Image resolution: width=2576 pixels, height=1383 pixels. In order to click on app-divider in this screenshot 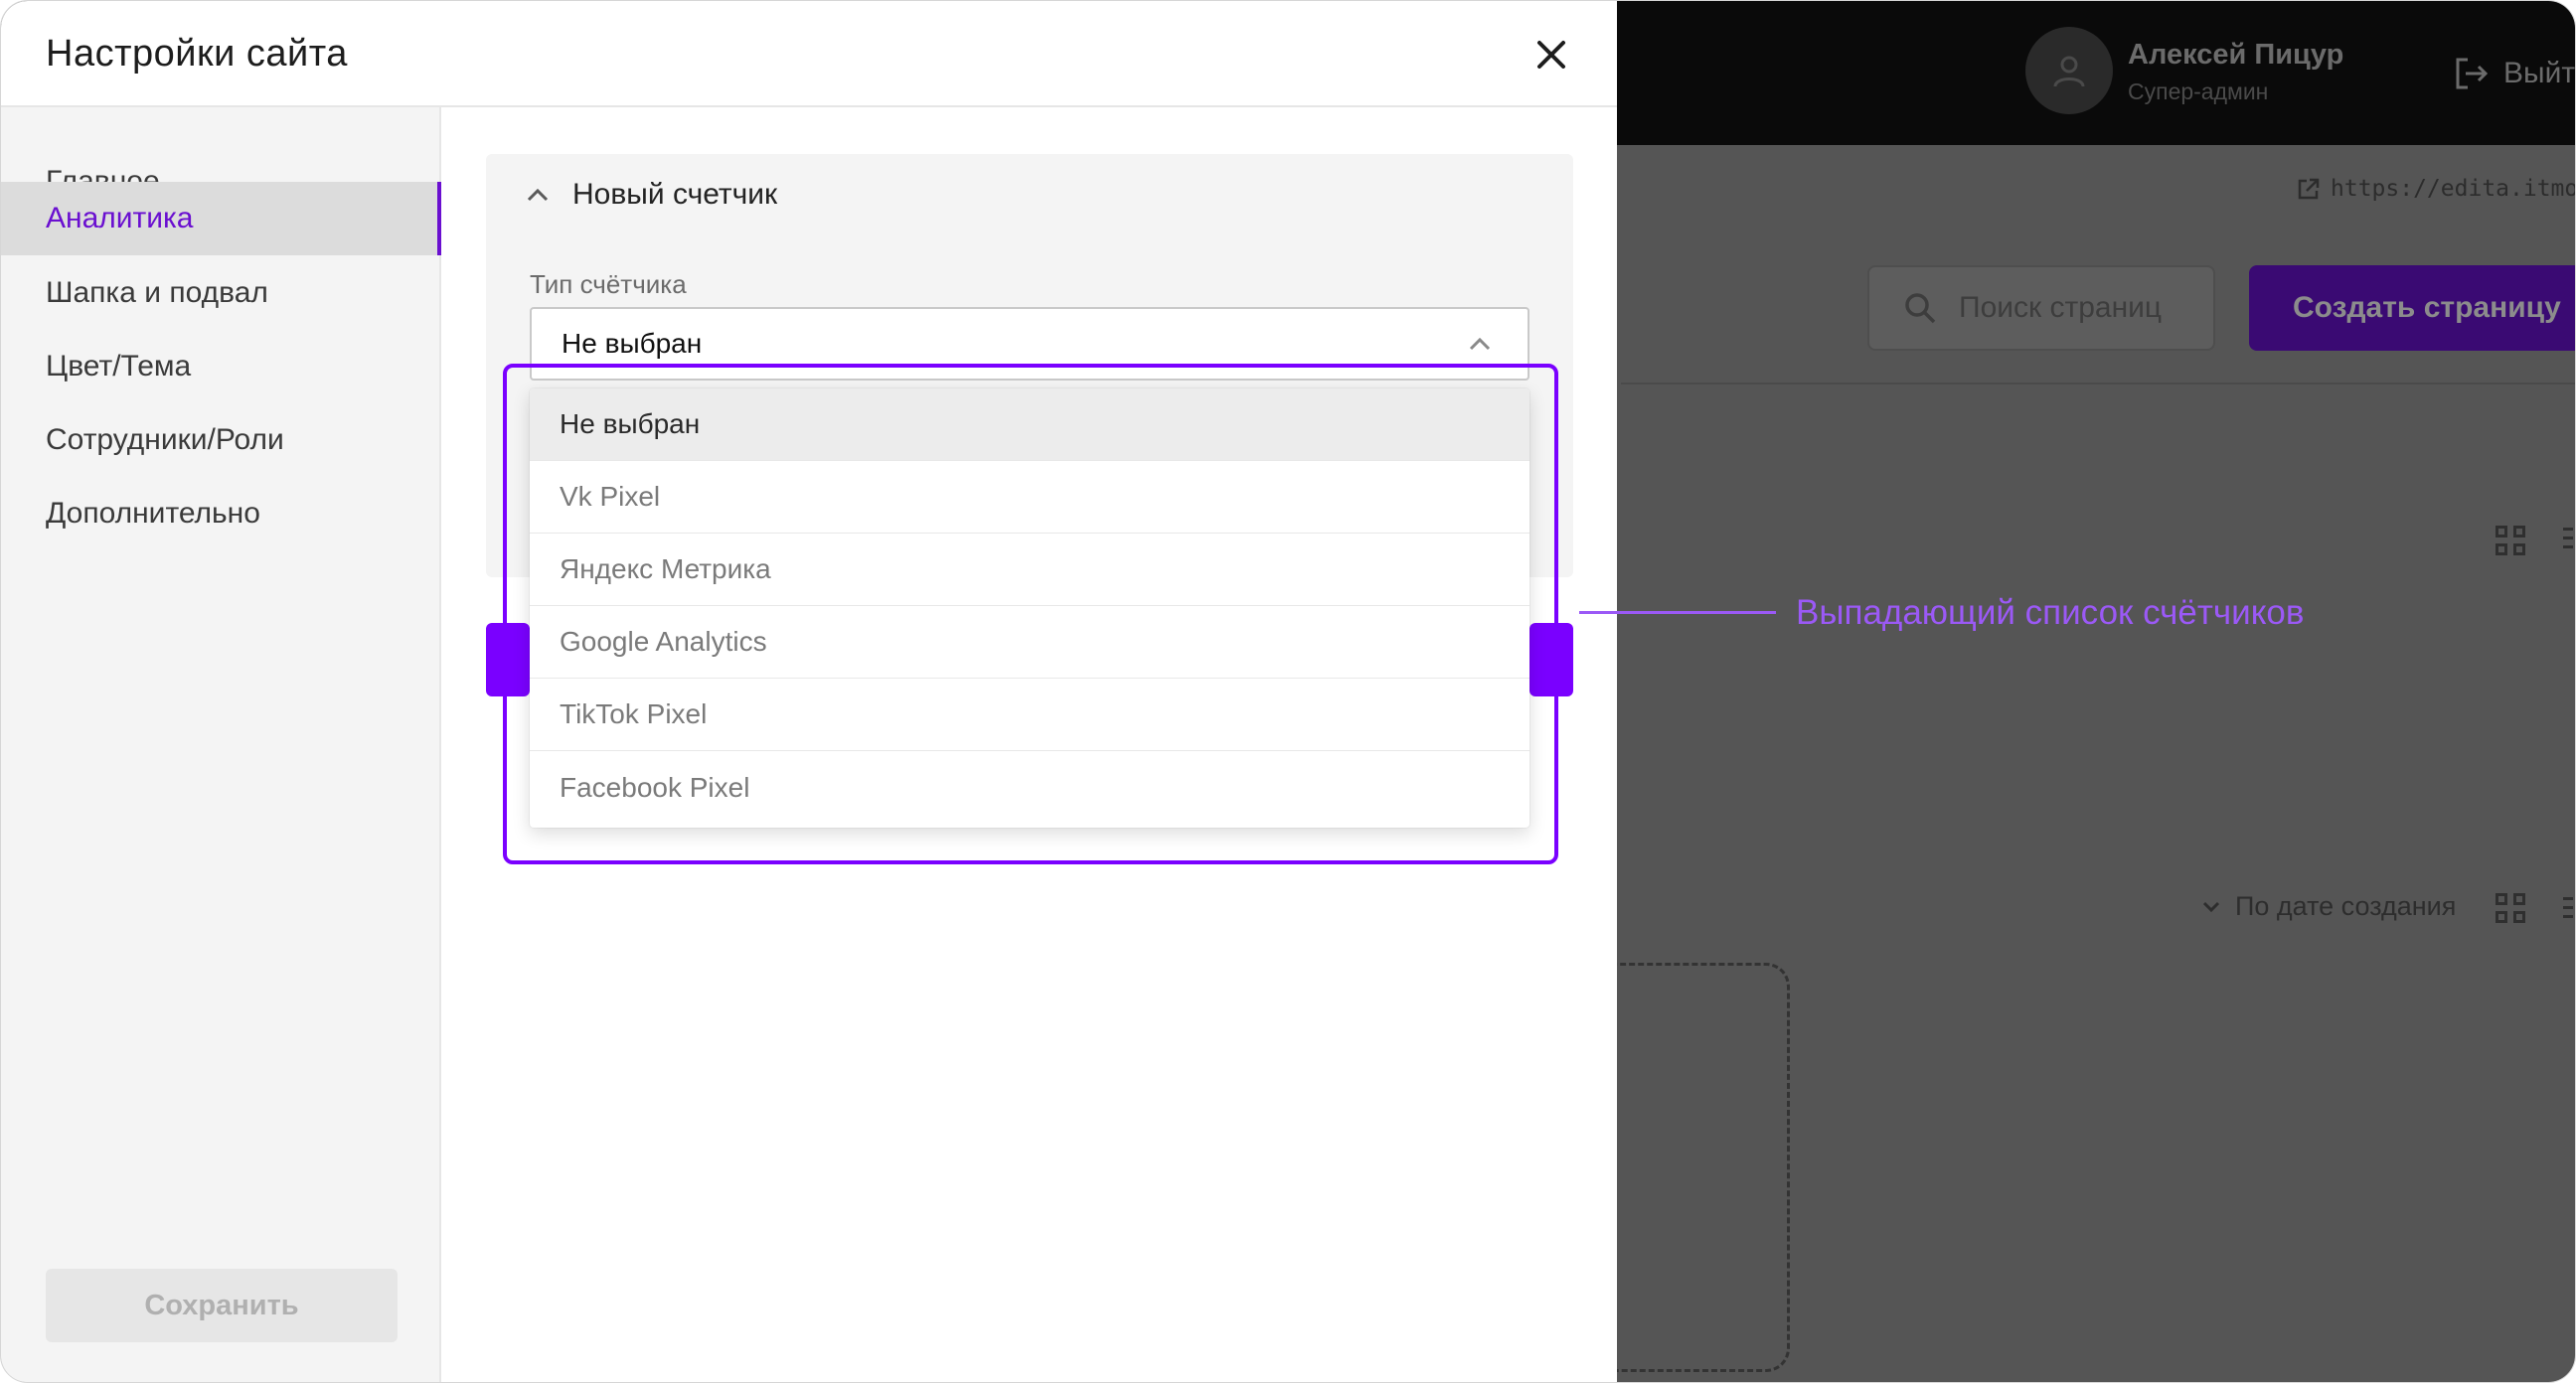, I will do `click(2098, 384)`.